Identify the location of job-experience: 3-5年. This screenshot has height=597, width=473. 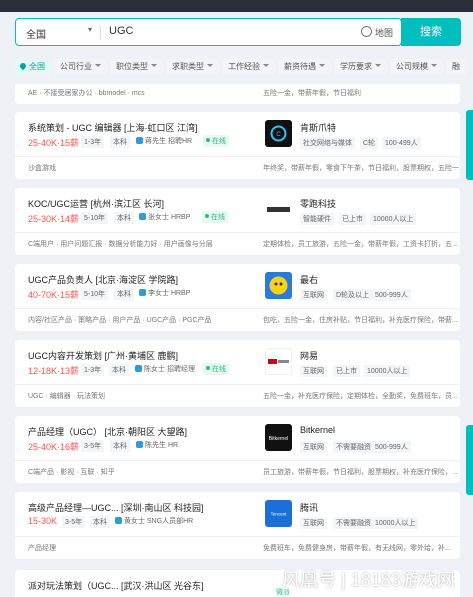
(93, 446).